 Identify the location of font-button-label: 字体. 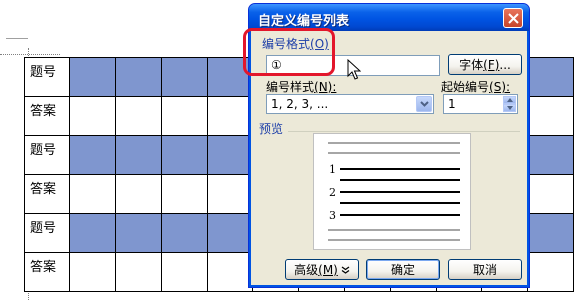
(471, 65).